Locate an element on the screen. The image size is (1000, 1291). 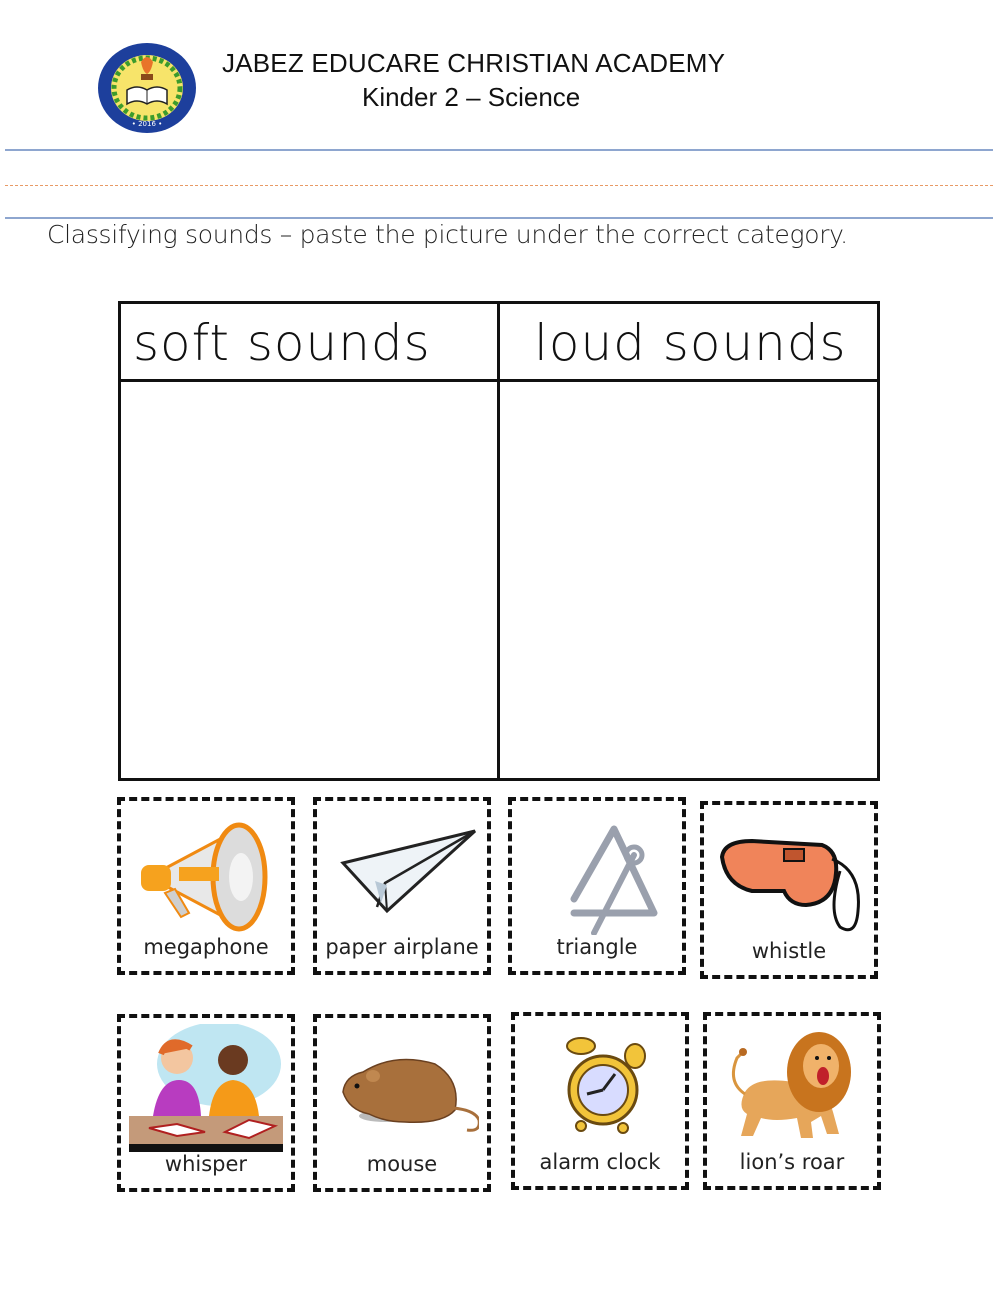
paper-airplane-icon is located at coordinates (408, 871).